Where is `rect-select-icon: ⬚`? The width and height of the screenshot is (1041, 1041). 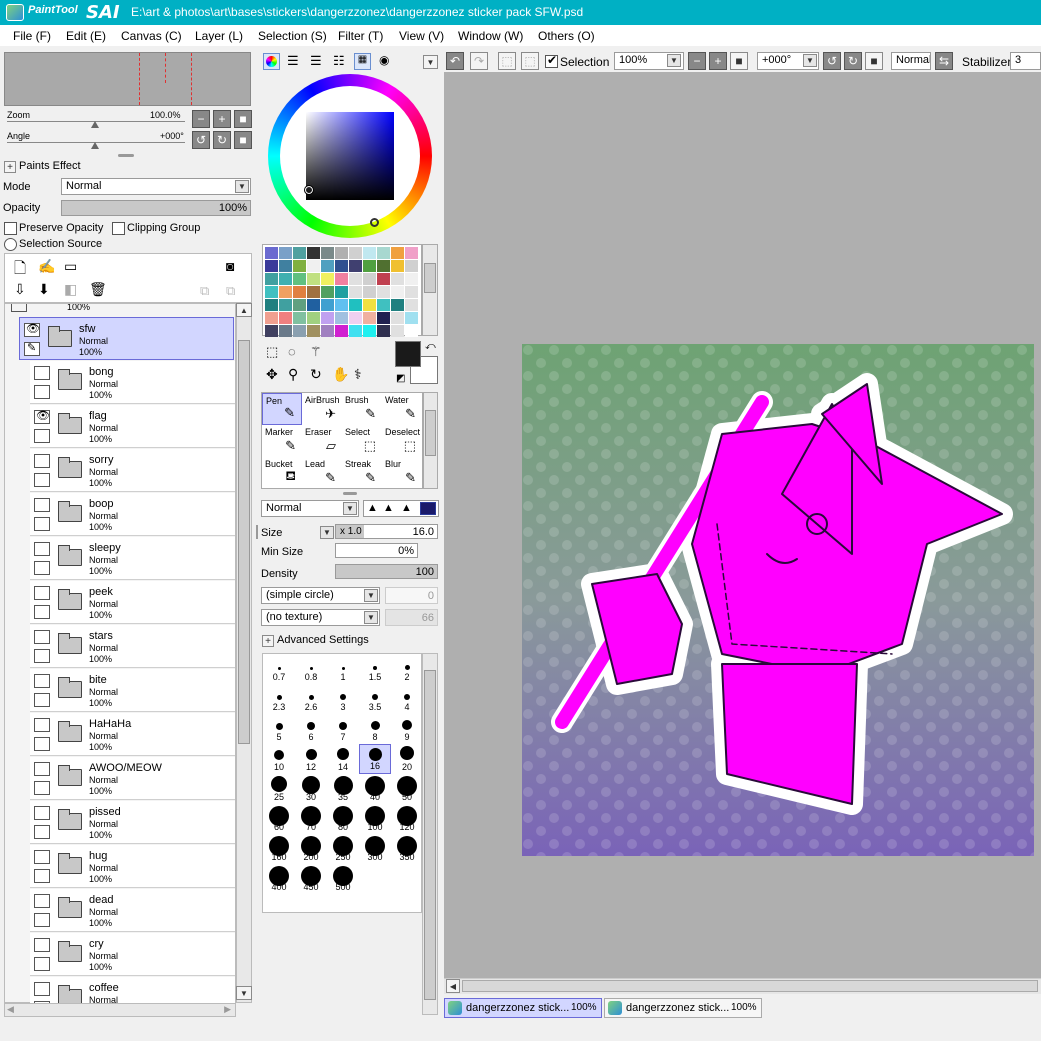 rect-select-icon: ⬚ is located at coordinates (272, 352).